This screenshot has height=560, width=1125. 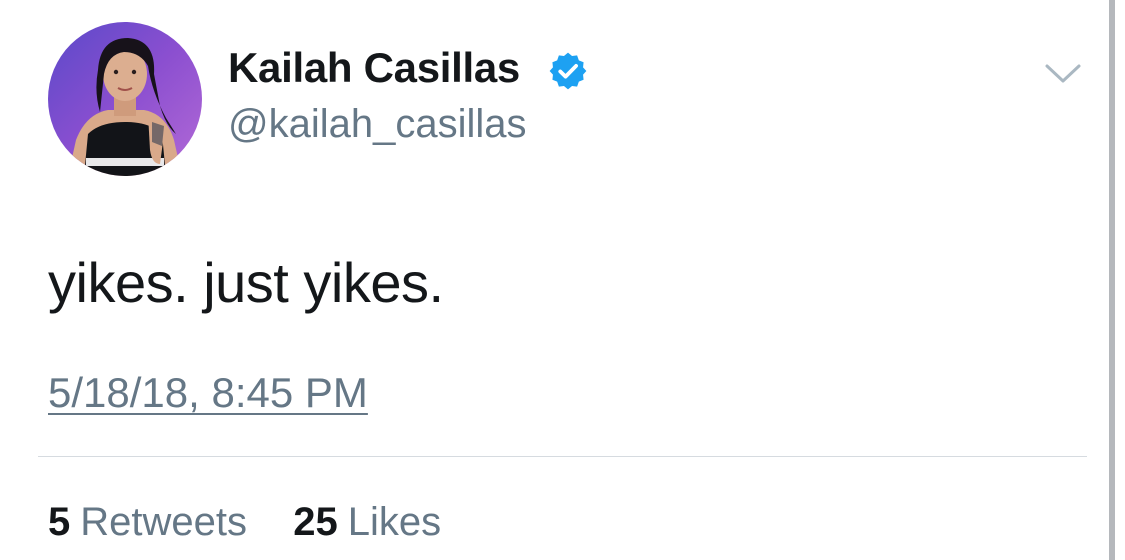 What do you see at coordinates (1112, 280) in the screenshot?
I see `scrollbar` at bounding box center [1112, 280].